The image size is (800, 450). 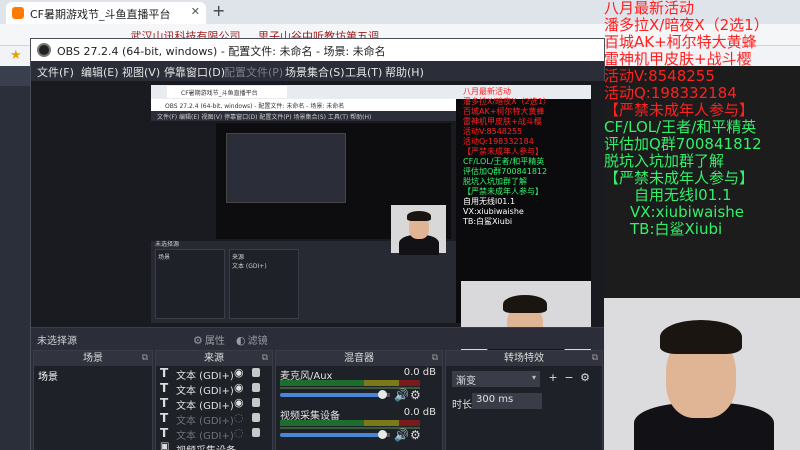 What do you see at coordinates (670, 93) in the screenshot?
I see `overlay-line: 活动Q:198332184` at bounding box center [670, 93].